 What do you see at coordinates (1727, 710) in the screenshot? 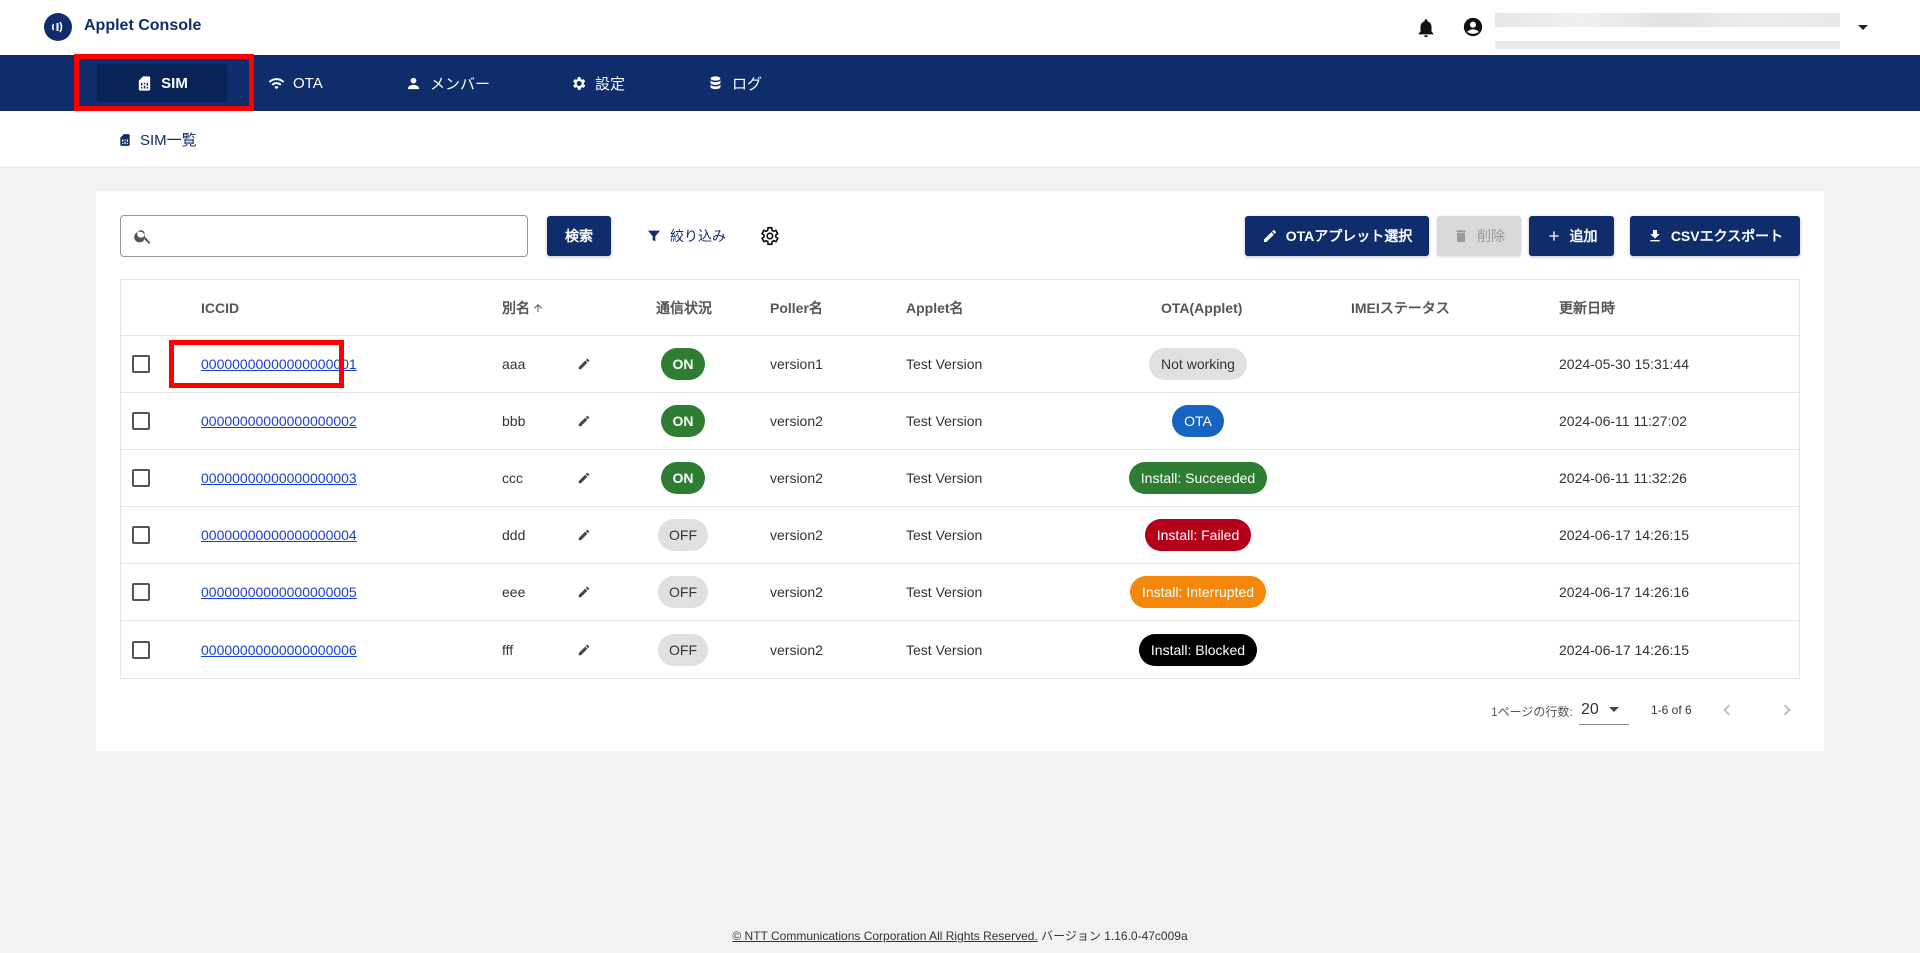
I see `chevron-left-icon` at bounding box center [1727, 710].